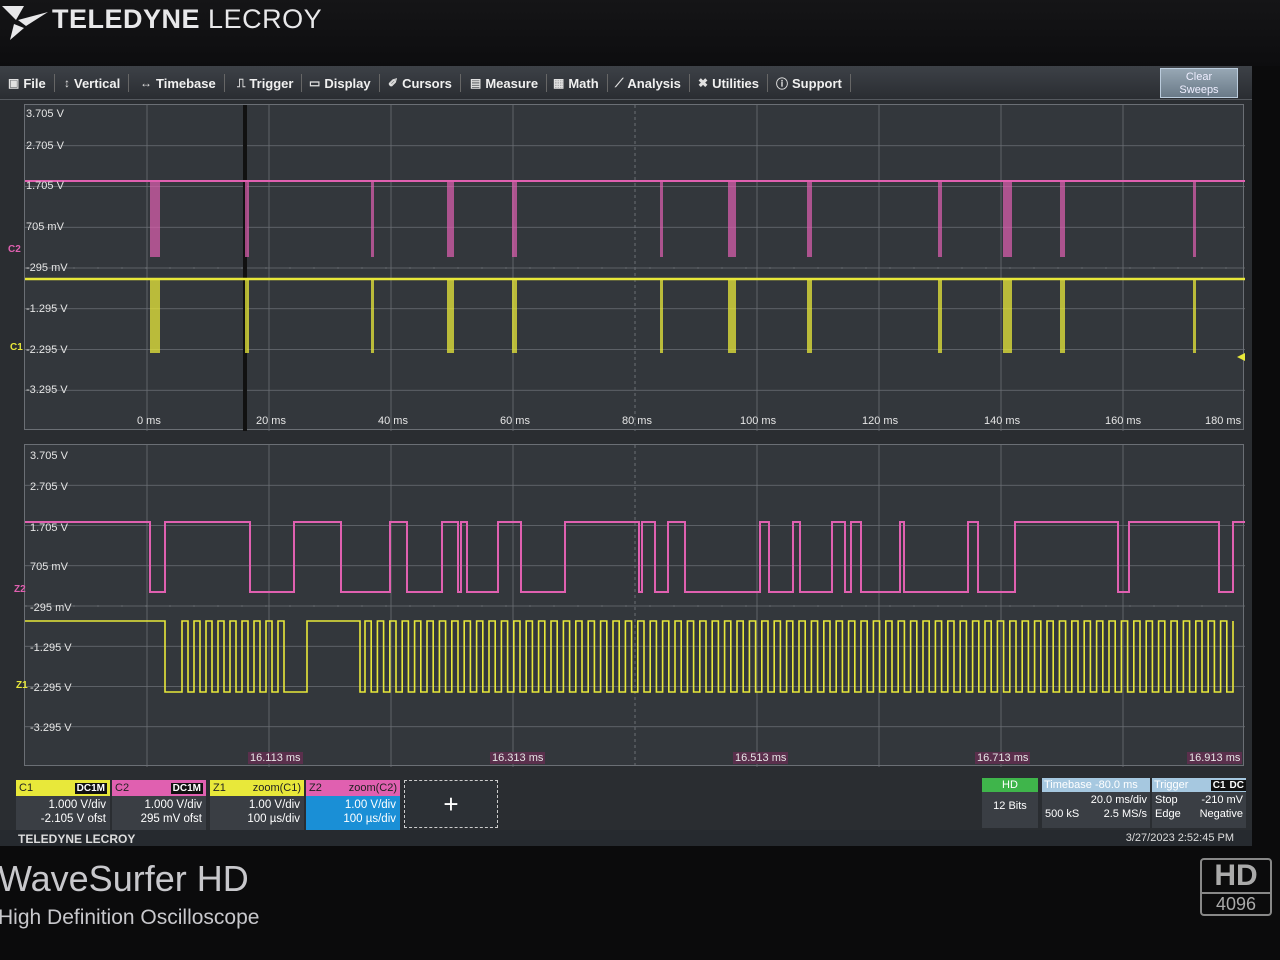 This screenshot has height=960, width=1280. Describe the element at coordinates (583, 83) in the screenshot. I see `menu-label: Math` at that location.